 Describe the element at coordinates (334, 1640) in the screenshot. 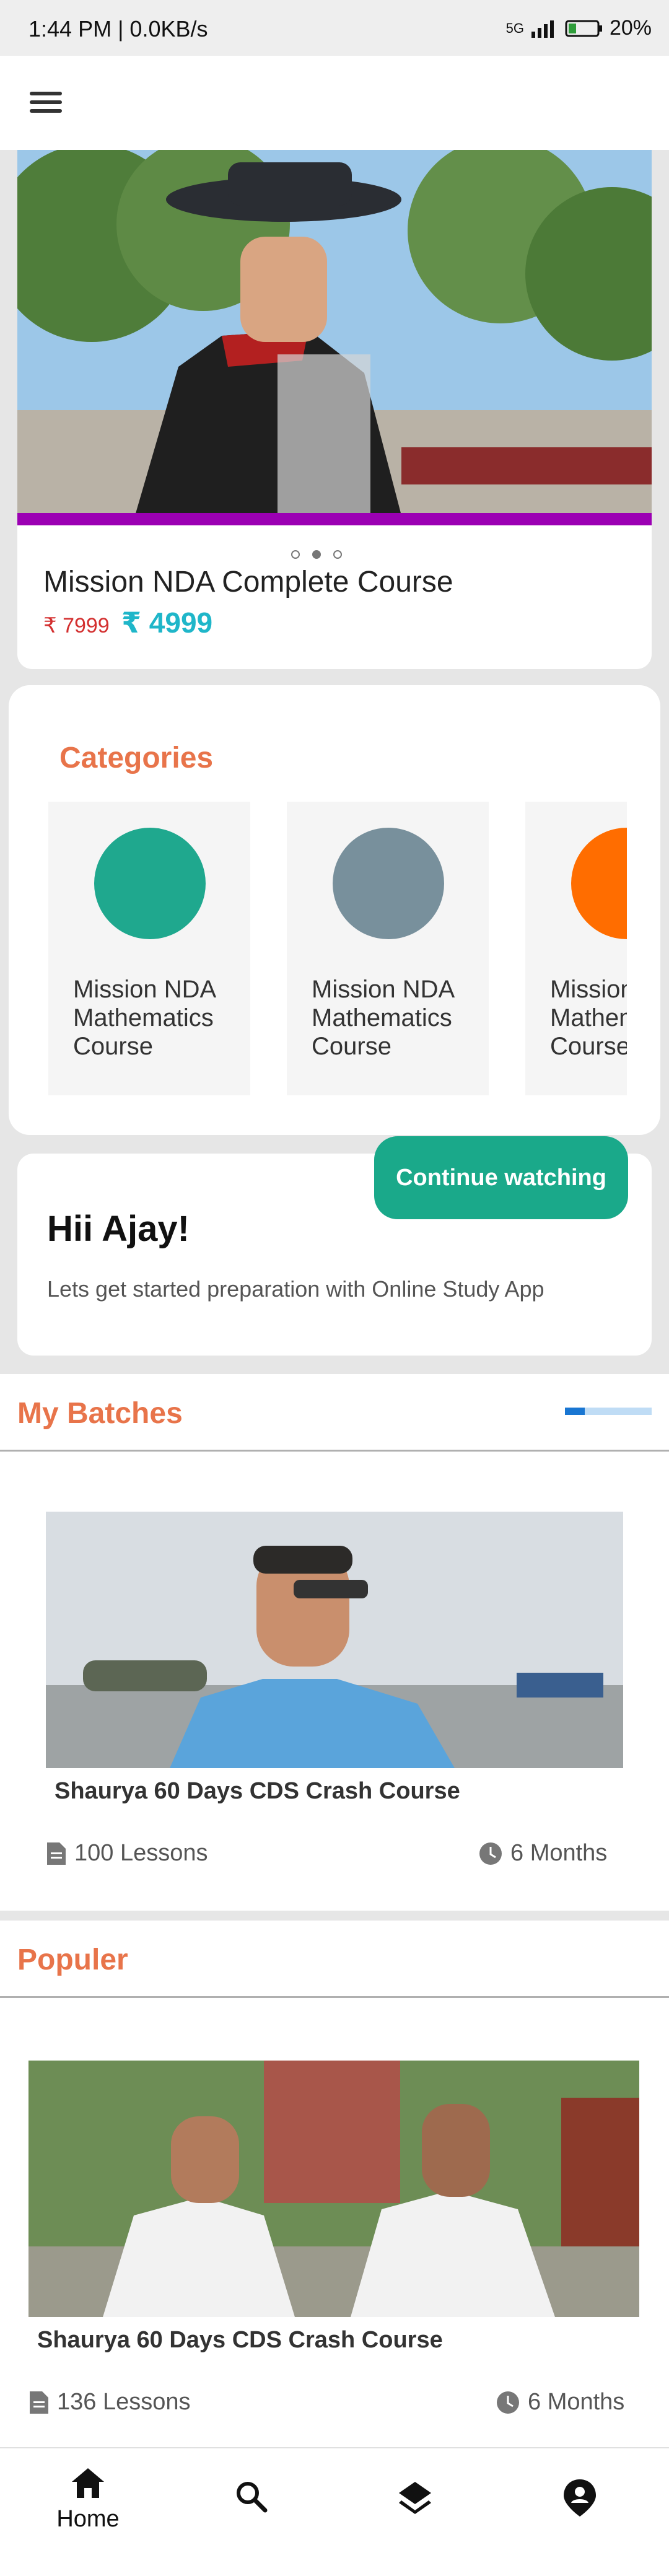

I see `batch-course-image` at that location.